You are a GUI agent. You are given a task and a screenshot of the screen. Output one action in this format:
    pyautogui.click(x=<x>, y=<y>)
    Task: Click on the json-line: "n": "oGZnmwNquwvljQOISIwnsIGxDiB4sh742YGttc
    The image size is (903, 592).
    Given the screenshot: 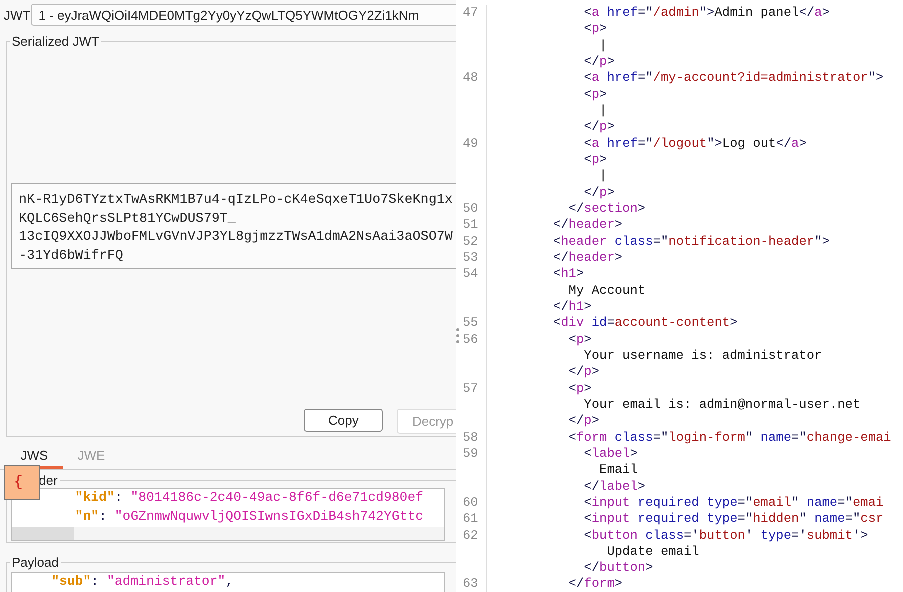 What is the action you would take?
    pyautogui.click(x=249, y=517)
    